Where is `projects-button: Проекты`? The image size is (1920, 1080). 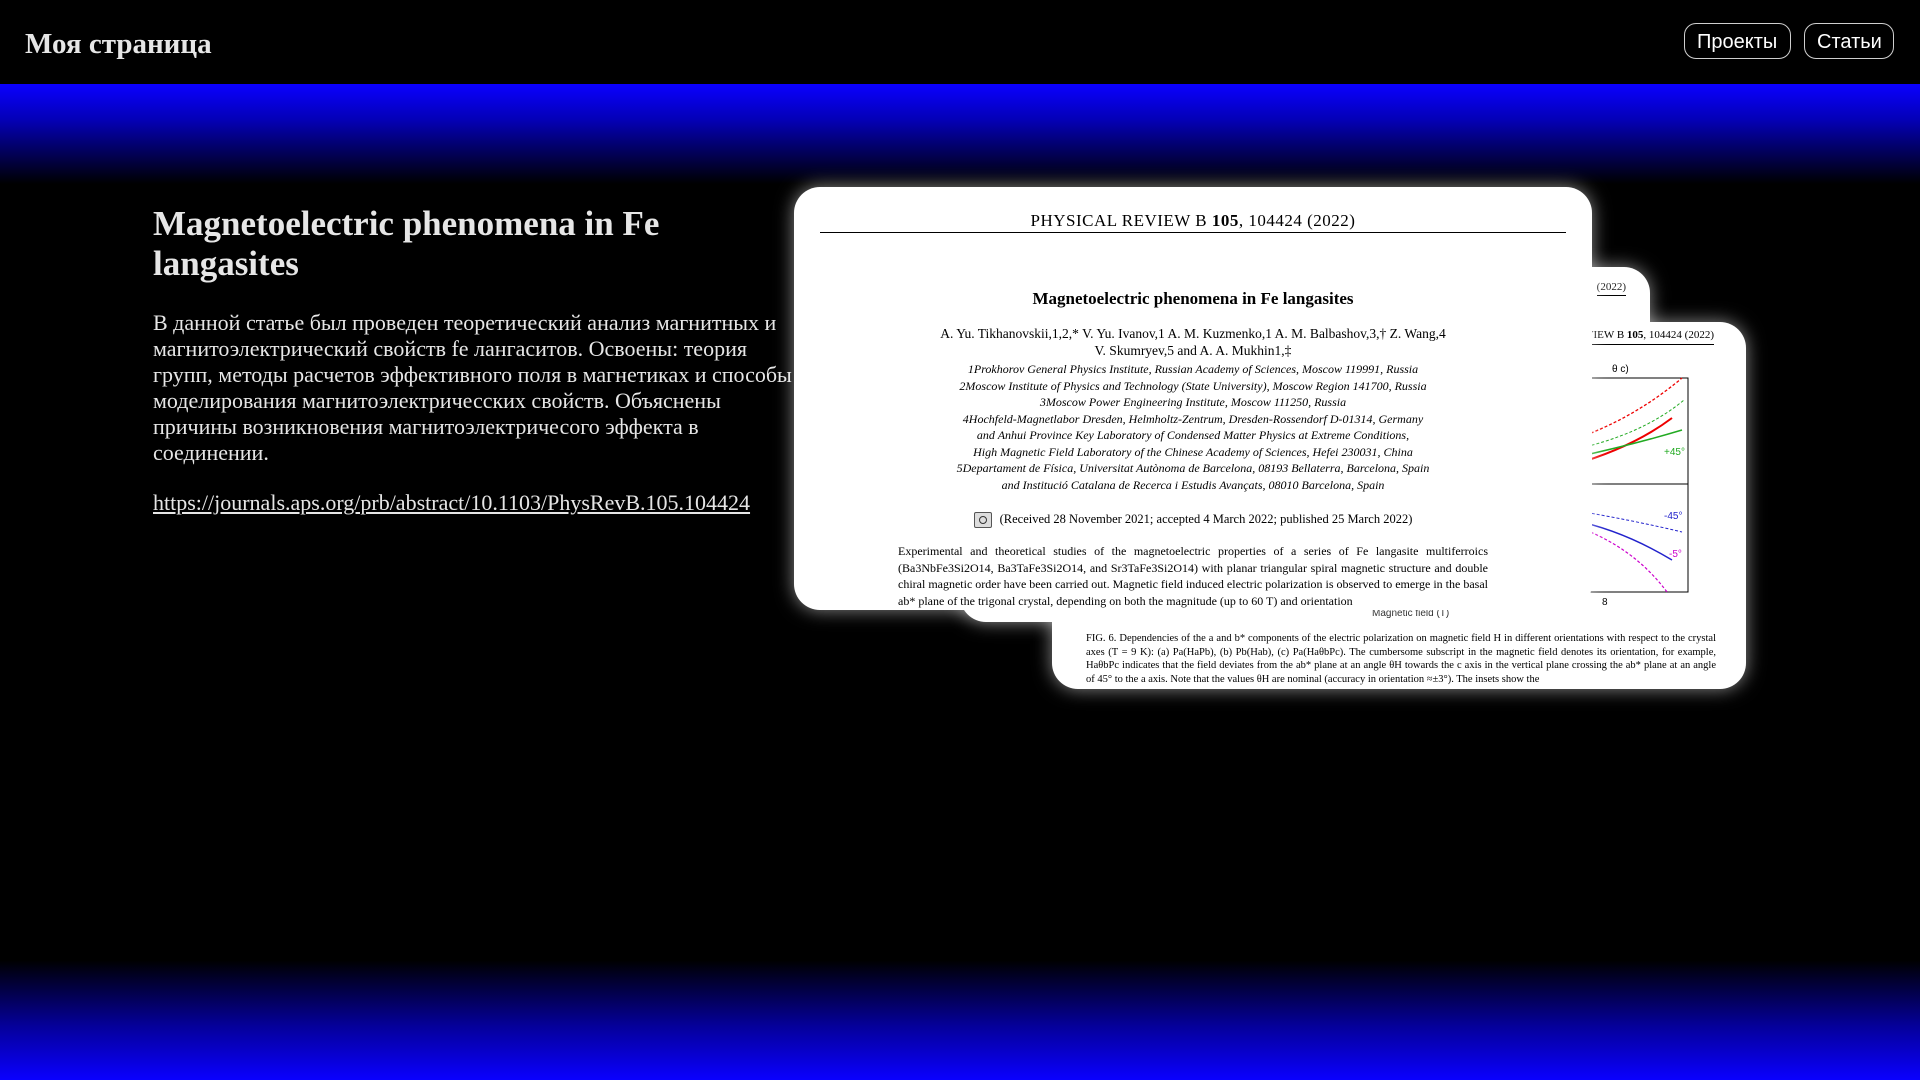
projects-button: Проекты is located at coordinates (1737, 41).